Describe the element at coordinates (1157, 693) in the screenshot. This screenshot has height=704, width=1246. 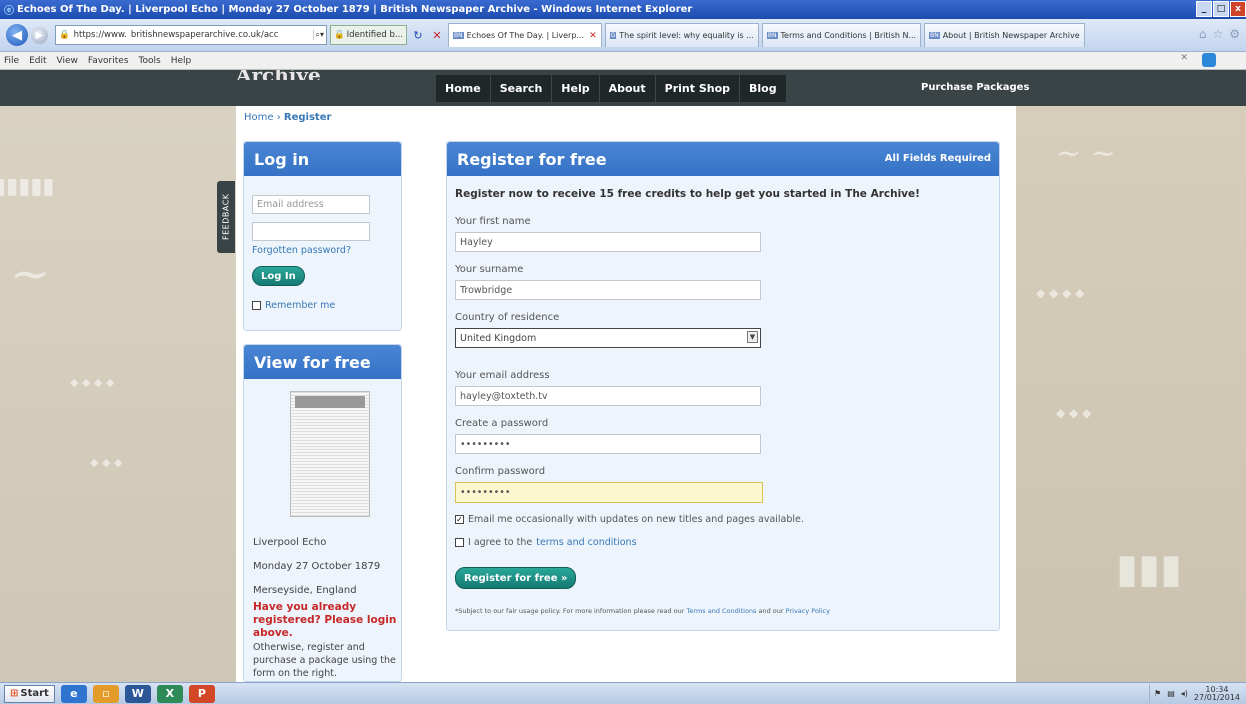
I see `flag-icon: ⚑` at that location.